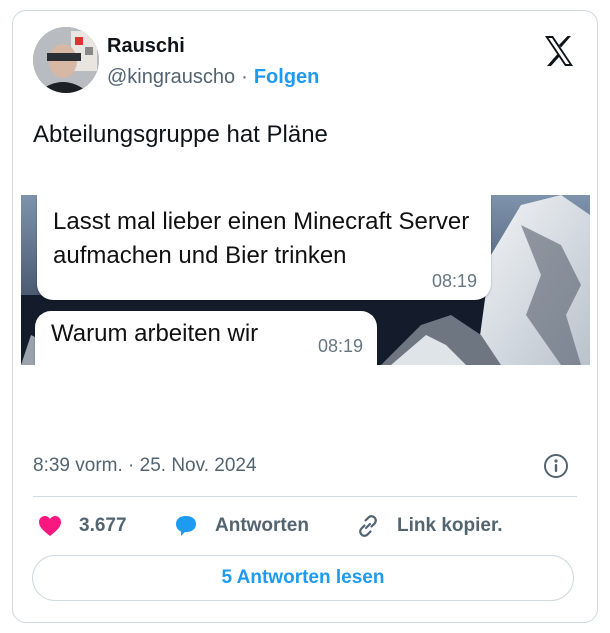 The width and height of the screenshot is (610, 633). Describe the element at coordinates (262, 525) in the screenshot. I see `reply-label: Antworten` at that location.